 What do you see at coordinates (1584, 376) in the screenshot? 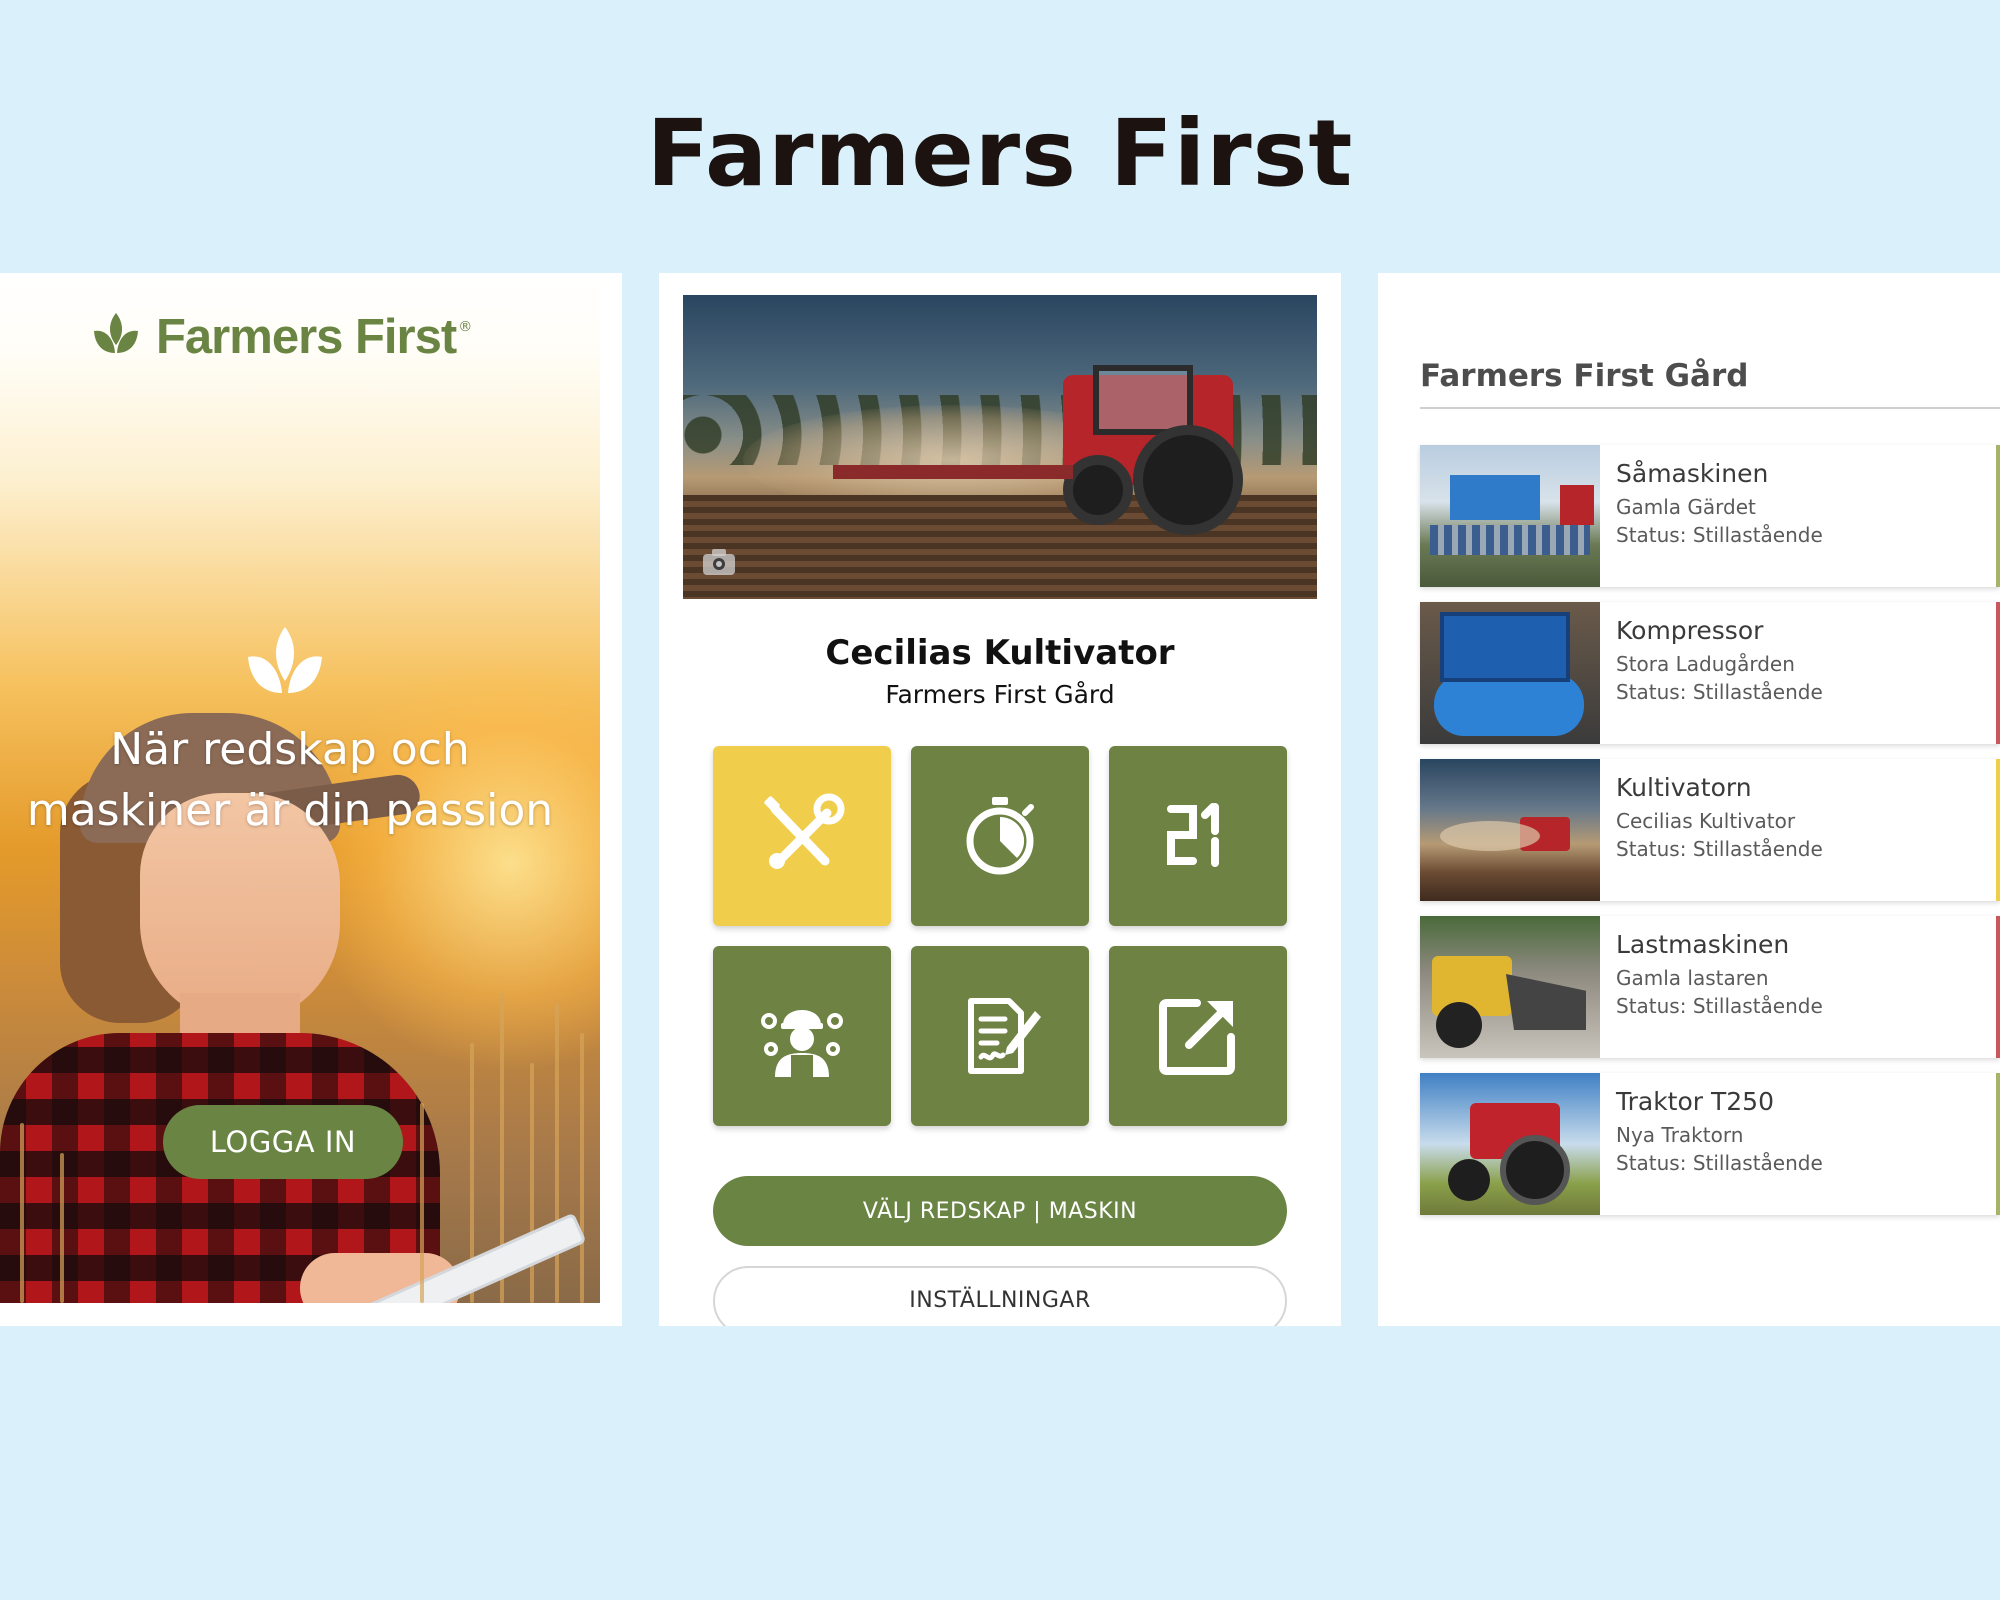
I see `farm-title: Farmers First Gård` at bounding box center [1584, 376].